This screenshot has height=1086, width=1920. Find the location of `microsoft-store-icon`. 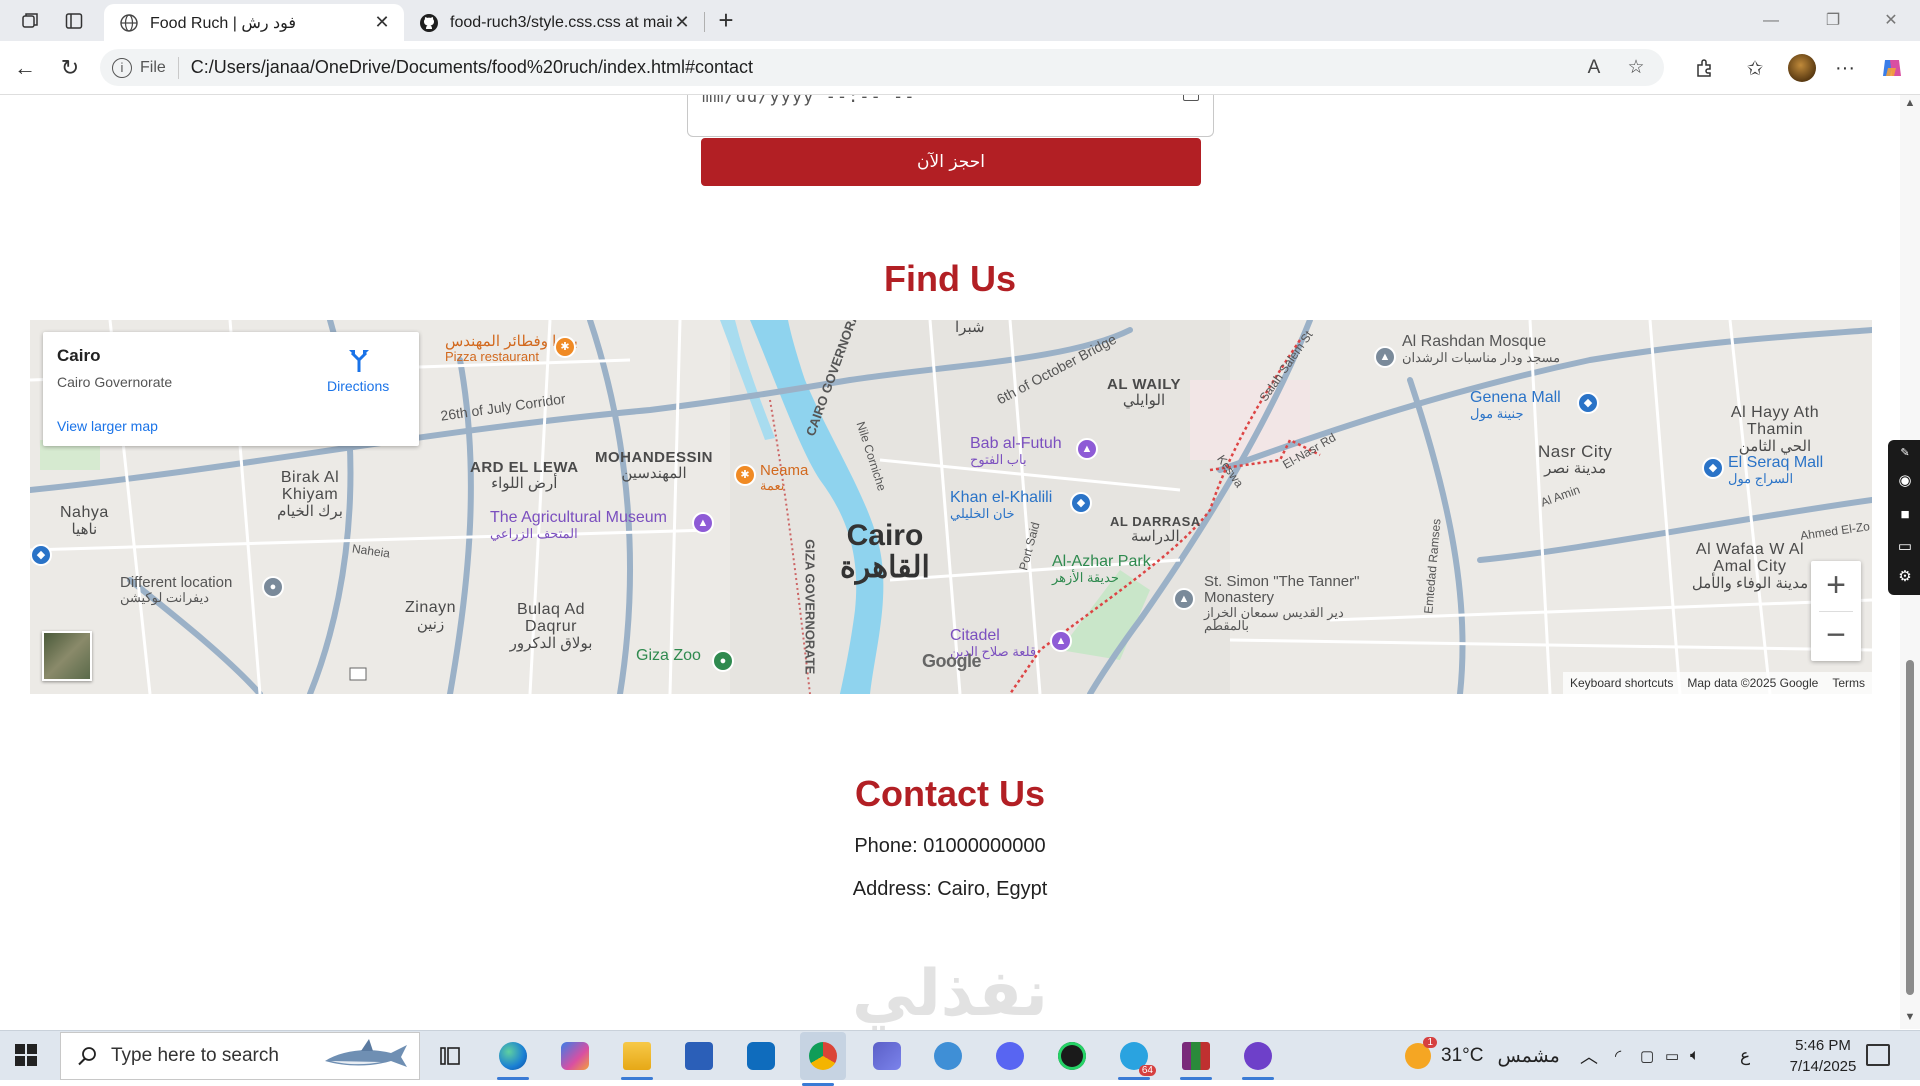

microsoft-store-icon is located at coordinates (699, 1056).